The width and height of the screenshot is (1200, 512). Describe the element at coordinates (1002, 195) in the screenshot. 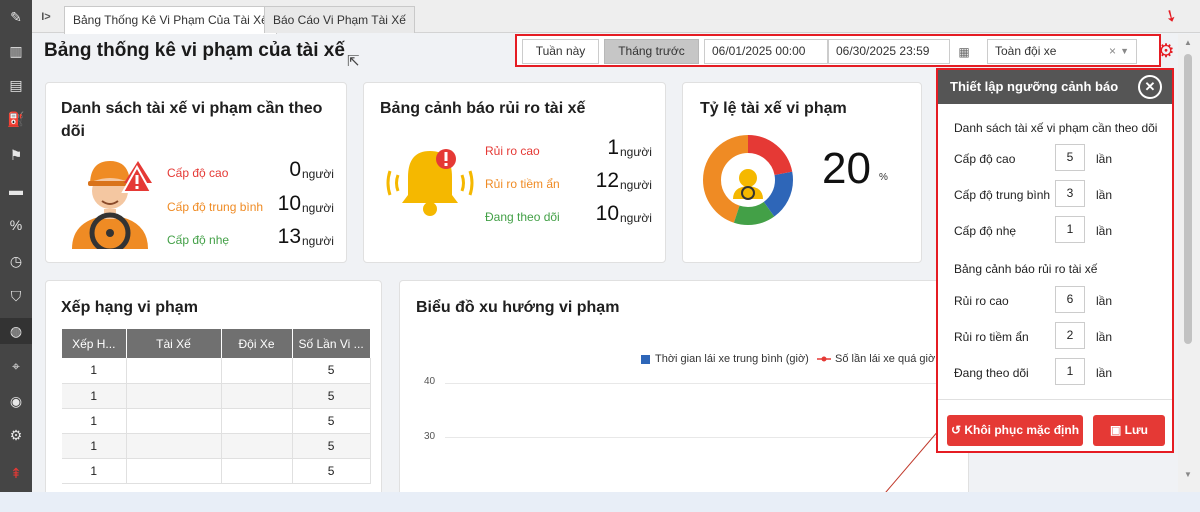

I see `setting-medium-label: Cấp độ trung bình` at that location.